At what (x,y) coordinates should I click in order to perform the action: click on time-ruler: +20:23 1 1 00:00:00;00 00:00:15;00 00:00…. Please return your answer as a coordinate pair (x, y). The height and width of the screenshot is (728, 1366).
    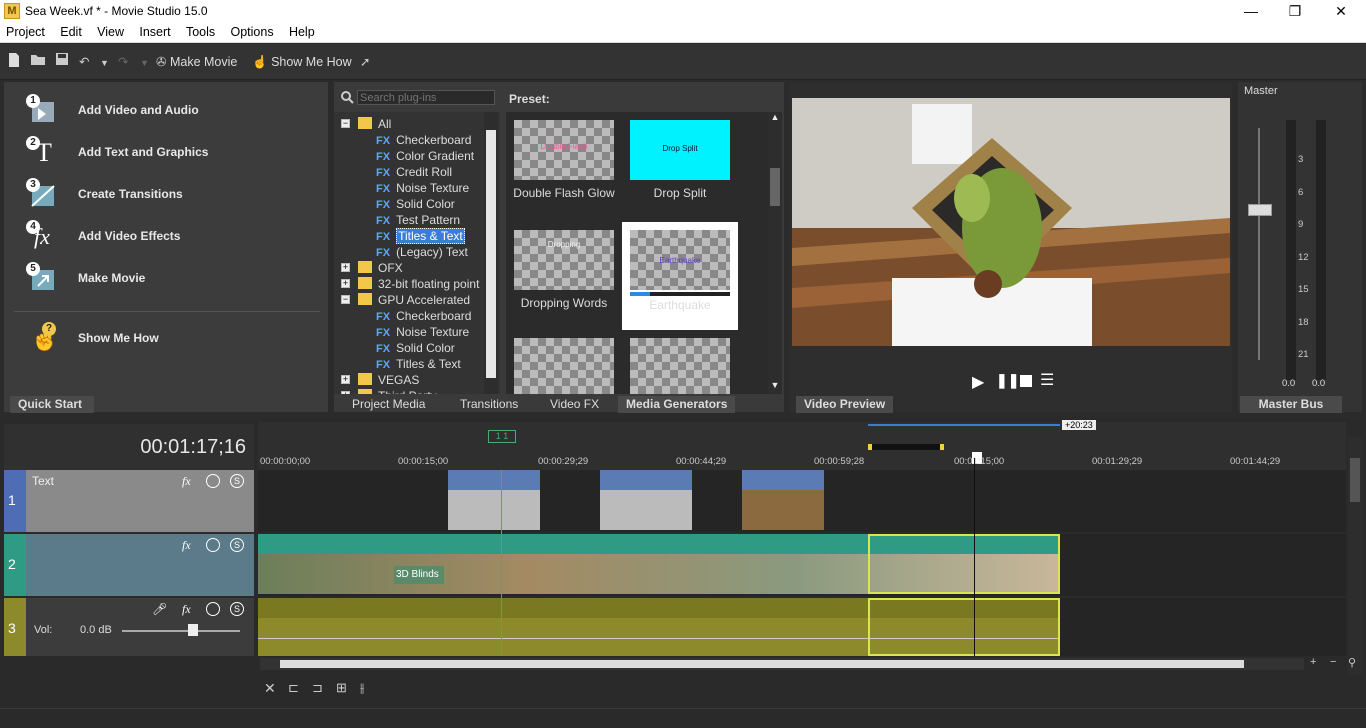
    Looking at the image, I should click on (802, 445).